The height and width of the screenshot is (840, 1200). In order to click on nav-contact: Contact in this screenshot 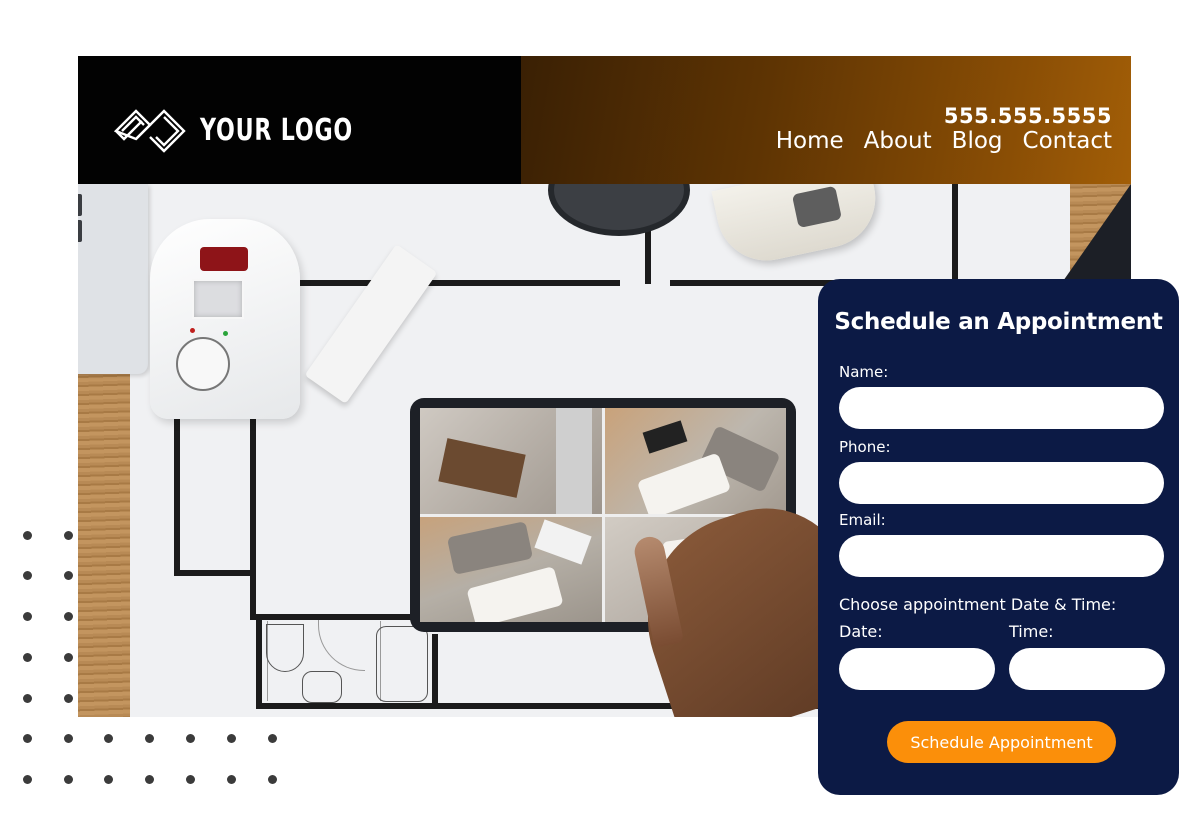, I will do `click(1067, 141)`.